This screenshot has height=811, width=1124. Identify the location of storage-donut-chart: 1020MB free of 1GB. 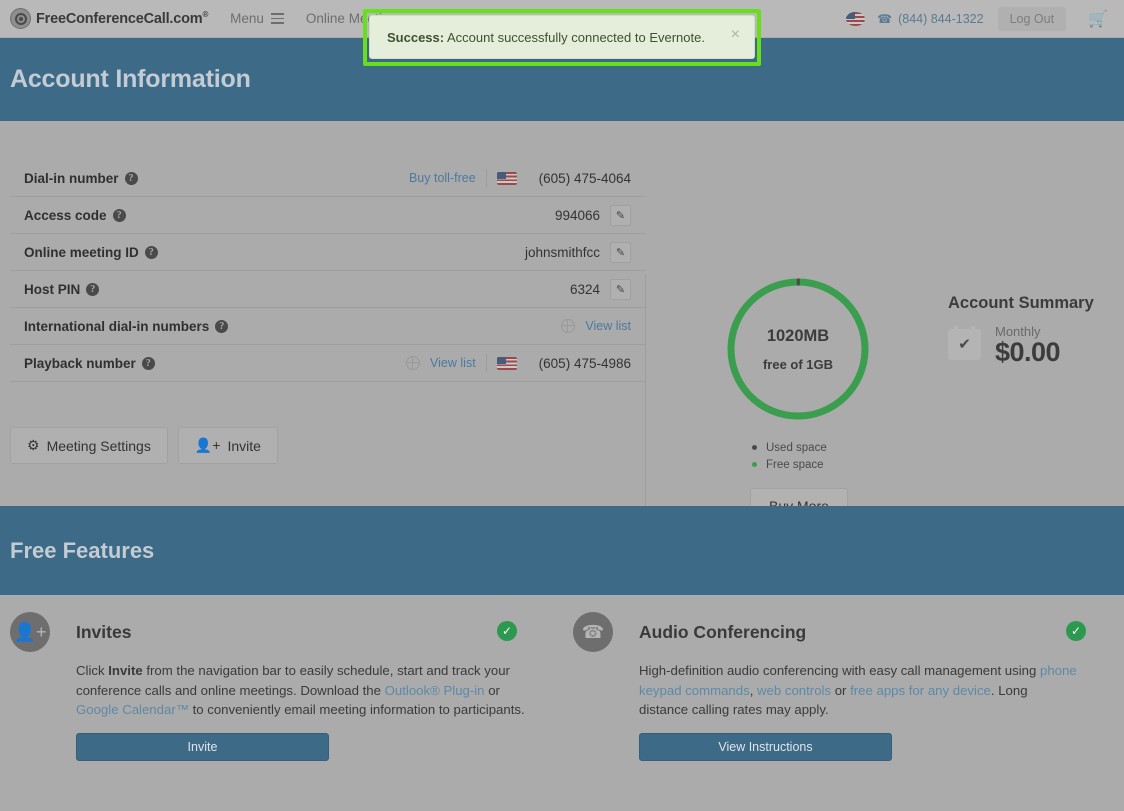
(798, 349).